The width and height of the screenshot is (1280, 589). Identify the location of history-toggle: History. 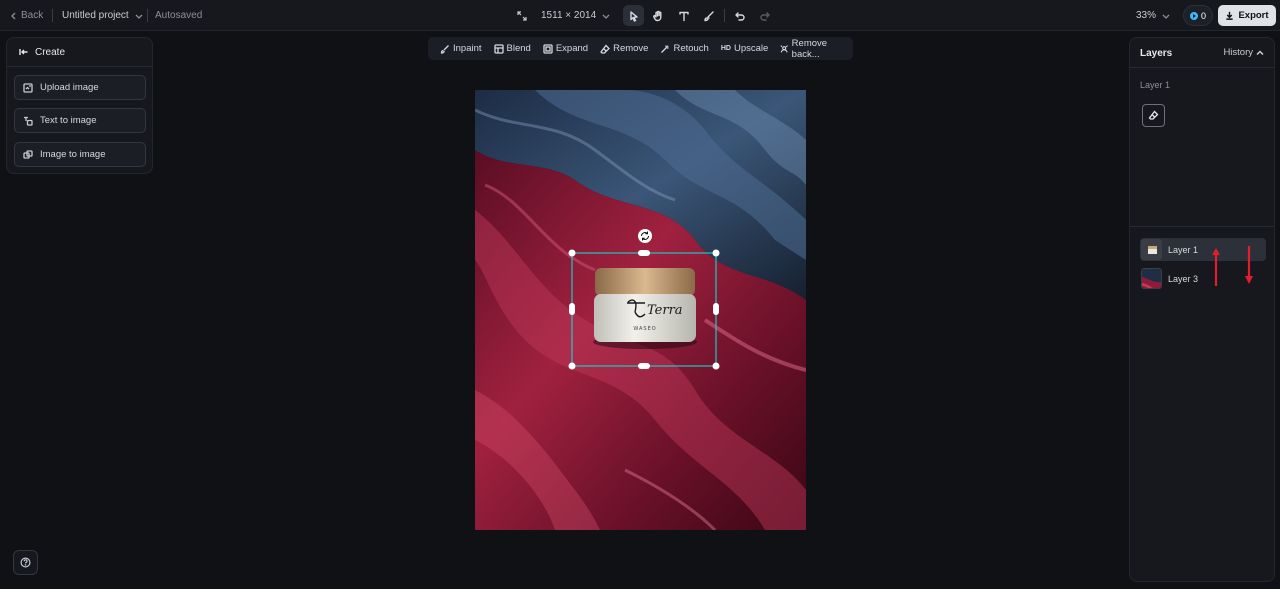
(1243, 52).